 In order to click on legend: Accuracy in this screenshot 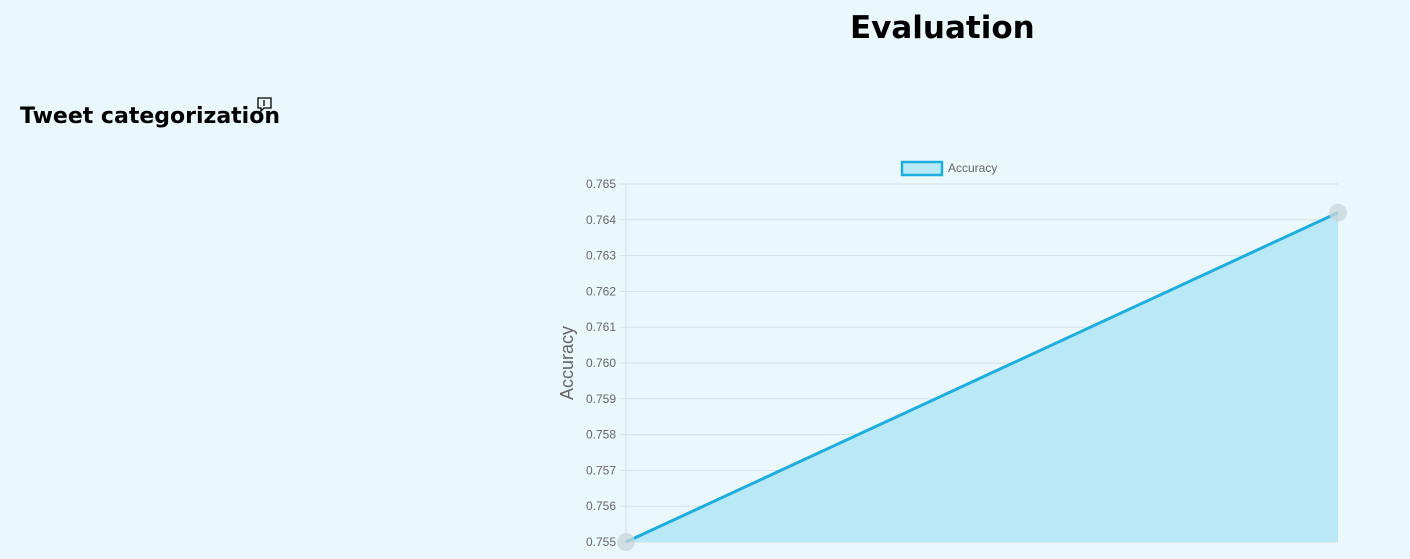, I will do `click(948, 168)`.